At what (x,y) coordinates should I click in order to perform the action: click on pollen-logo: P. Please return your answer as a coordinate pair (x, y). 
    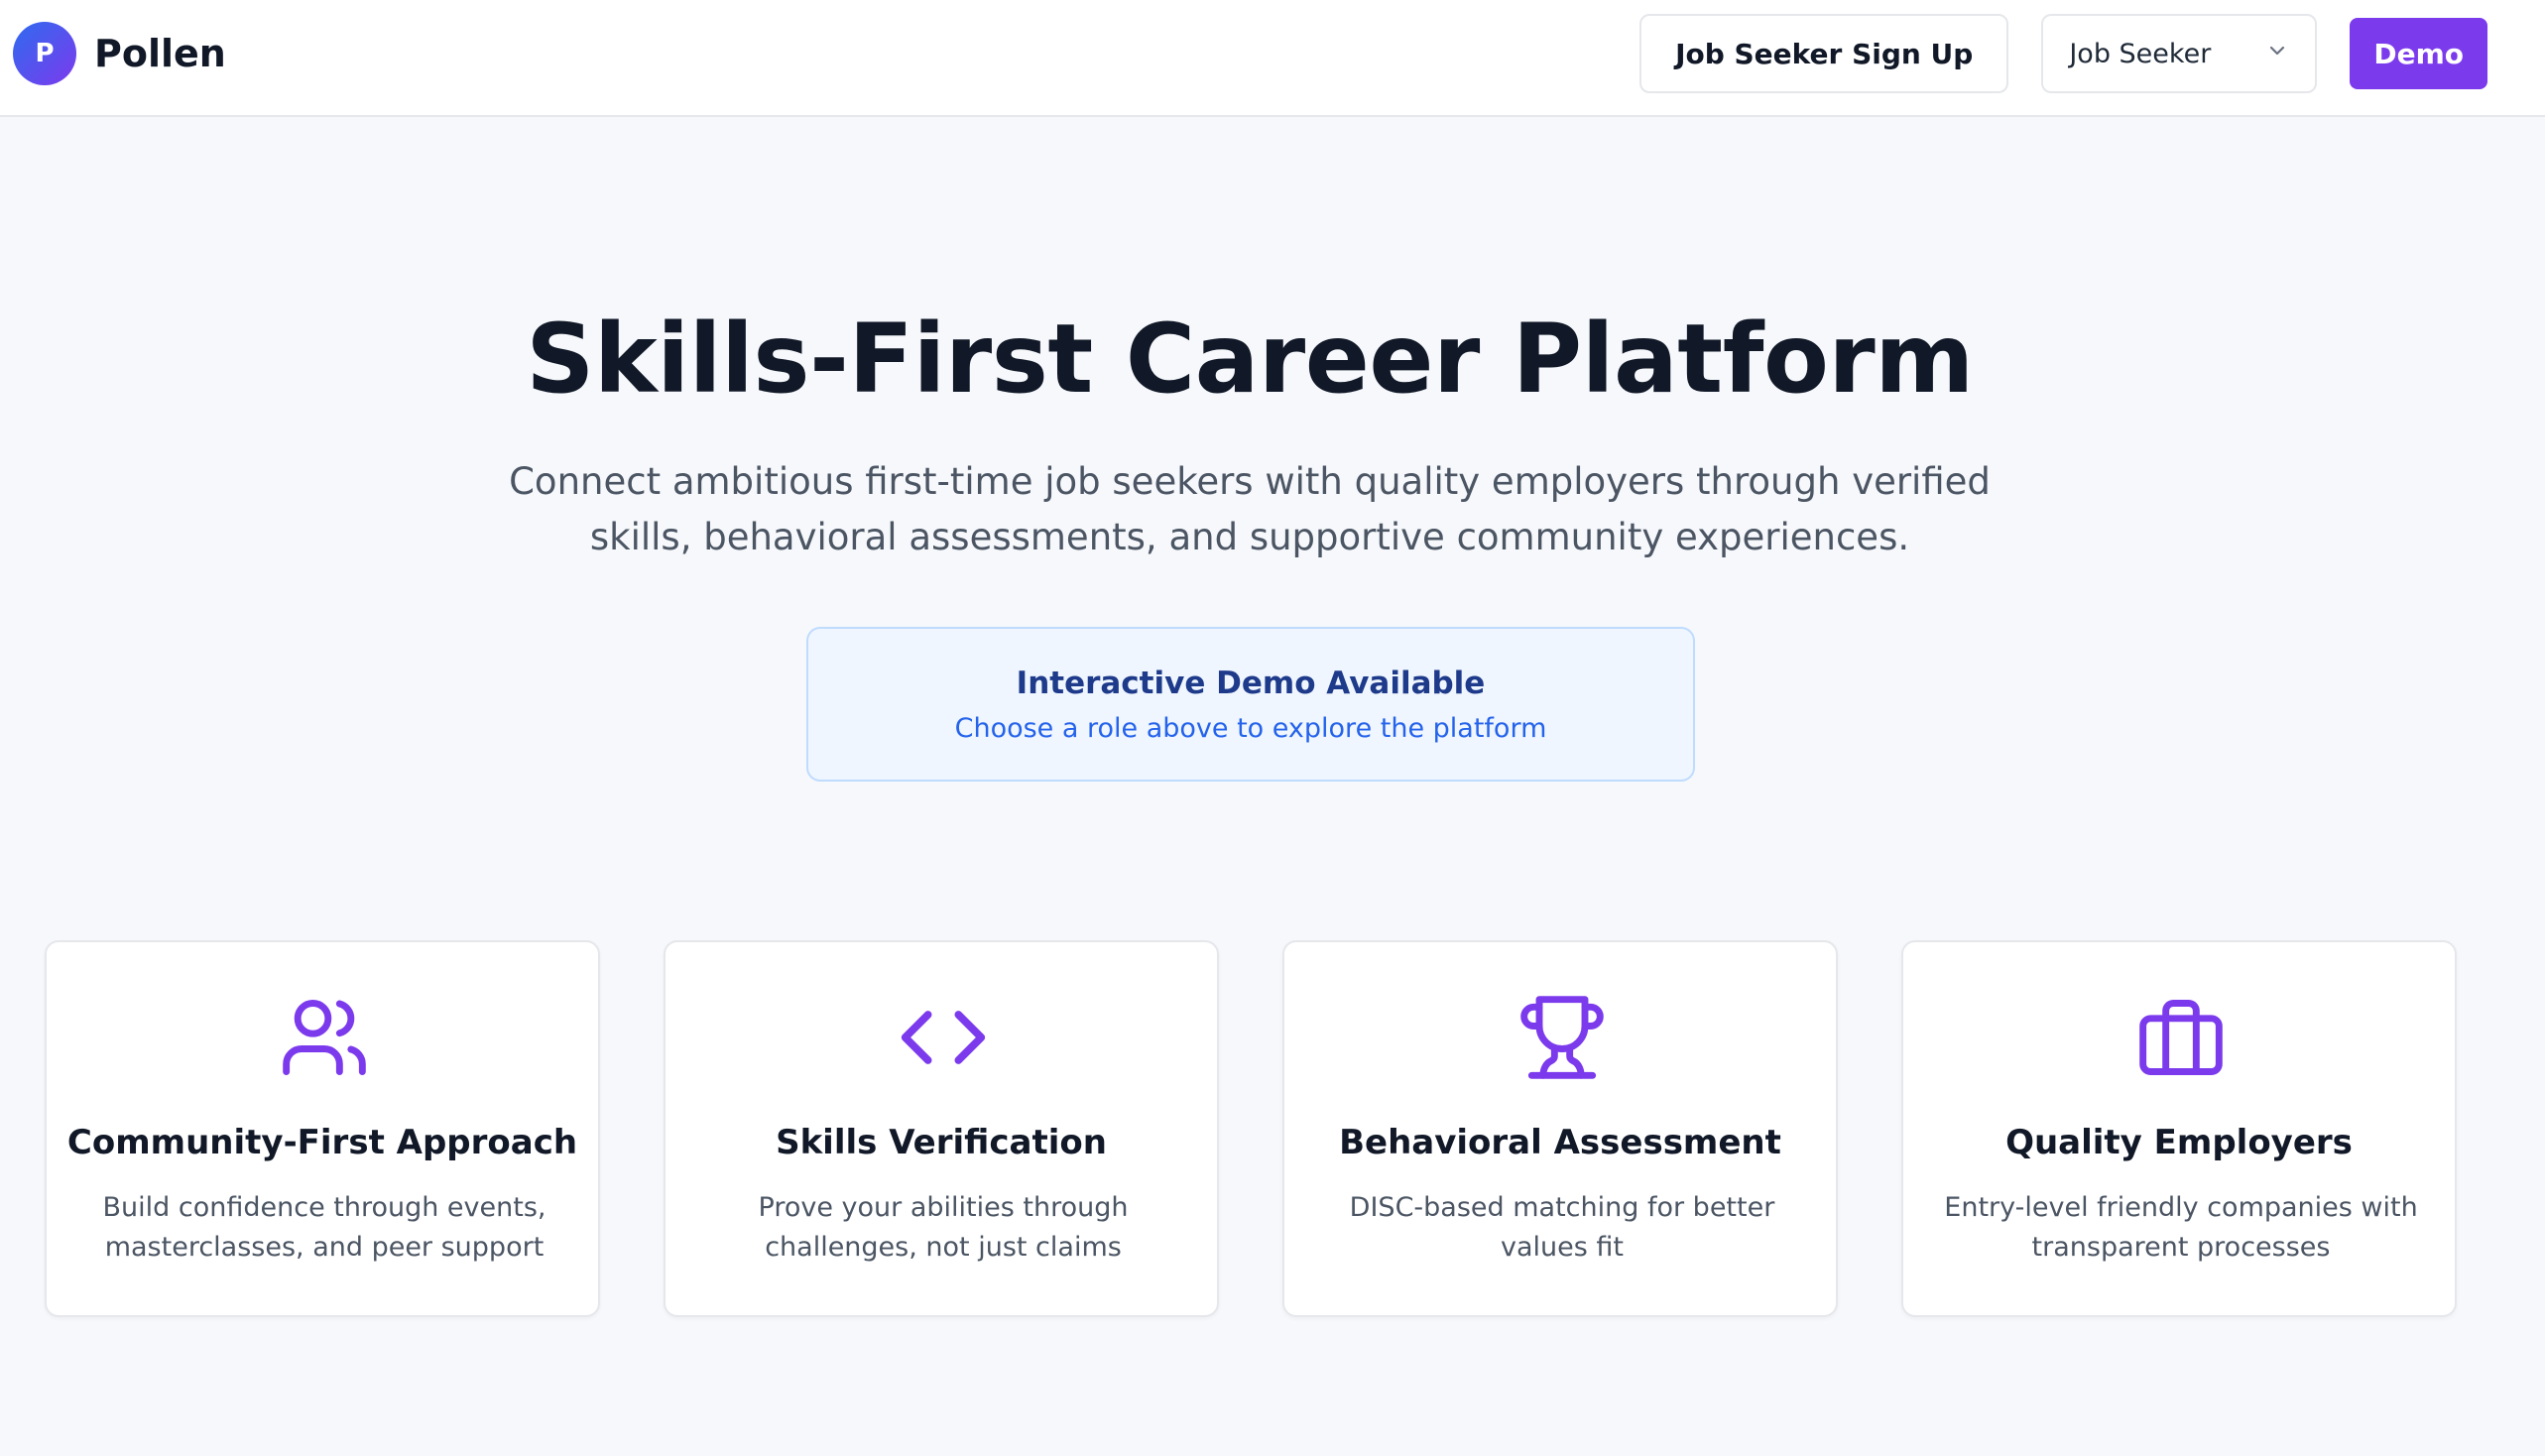
    Looking at the image, I should click on (44, 53).